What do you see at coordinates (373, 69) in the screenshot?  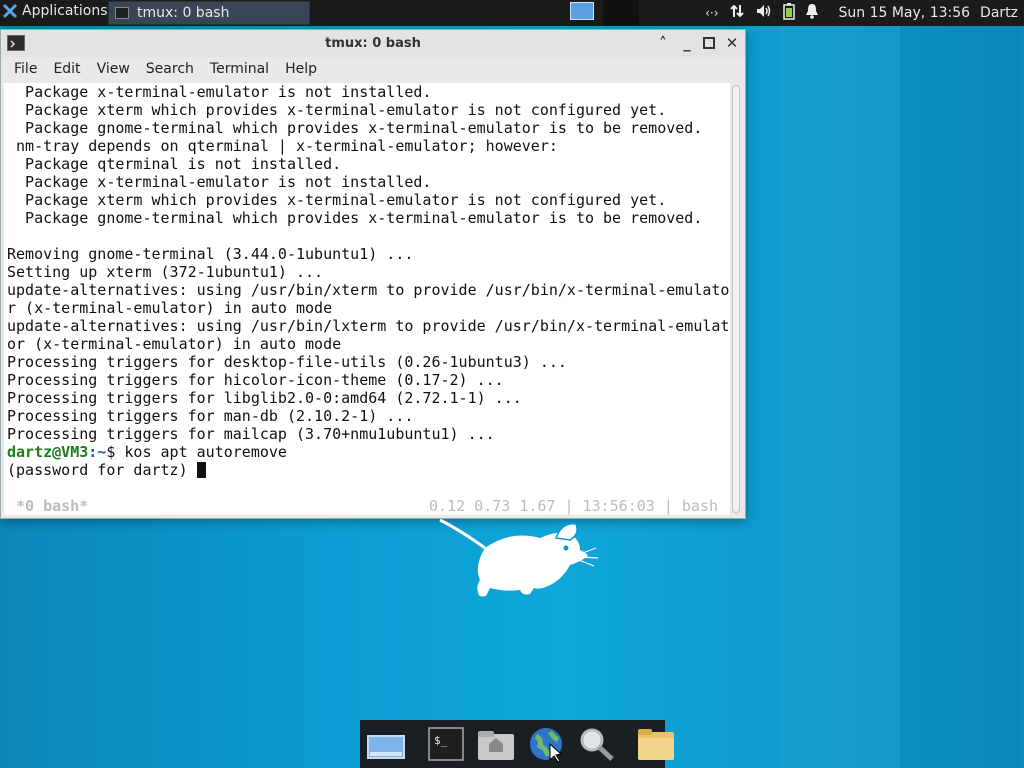 I see `menubar: File Edit View Search Terminal Help` at bounding box center [373, 69].